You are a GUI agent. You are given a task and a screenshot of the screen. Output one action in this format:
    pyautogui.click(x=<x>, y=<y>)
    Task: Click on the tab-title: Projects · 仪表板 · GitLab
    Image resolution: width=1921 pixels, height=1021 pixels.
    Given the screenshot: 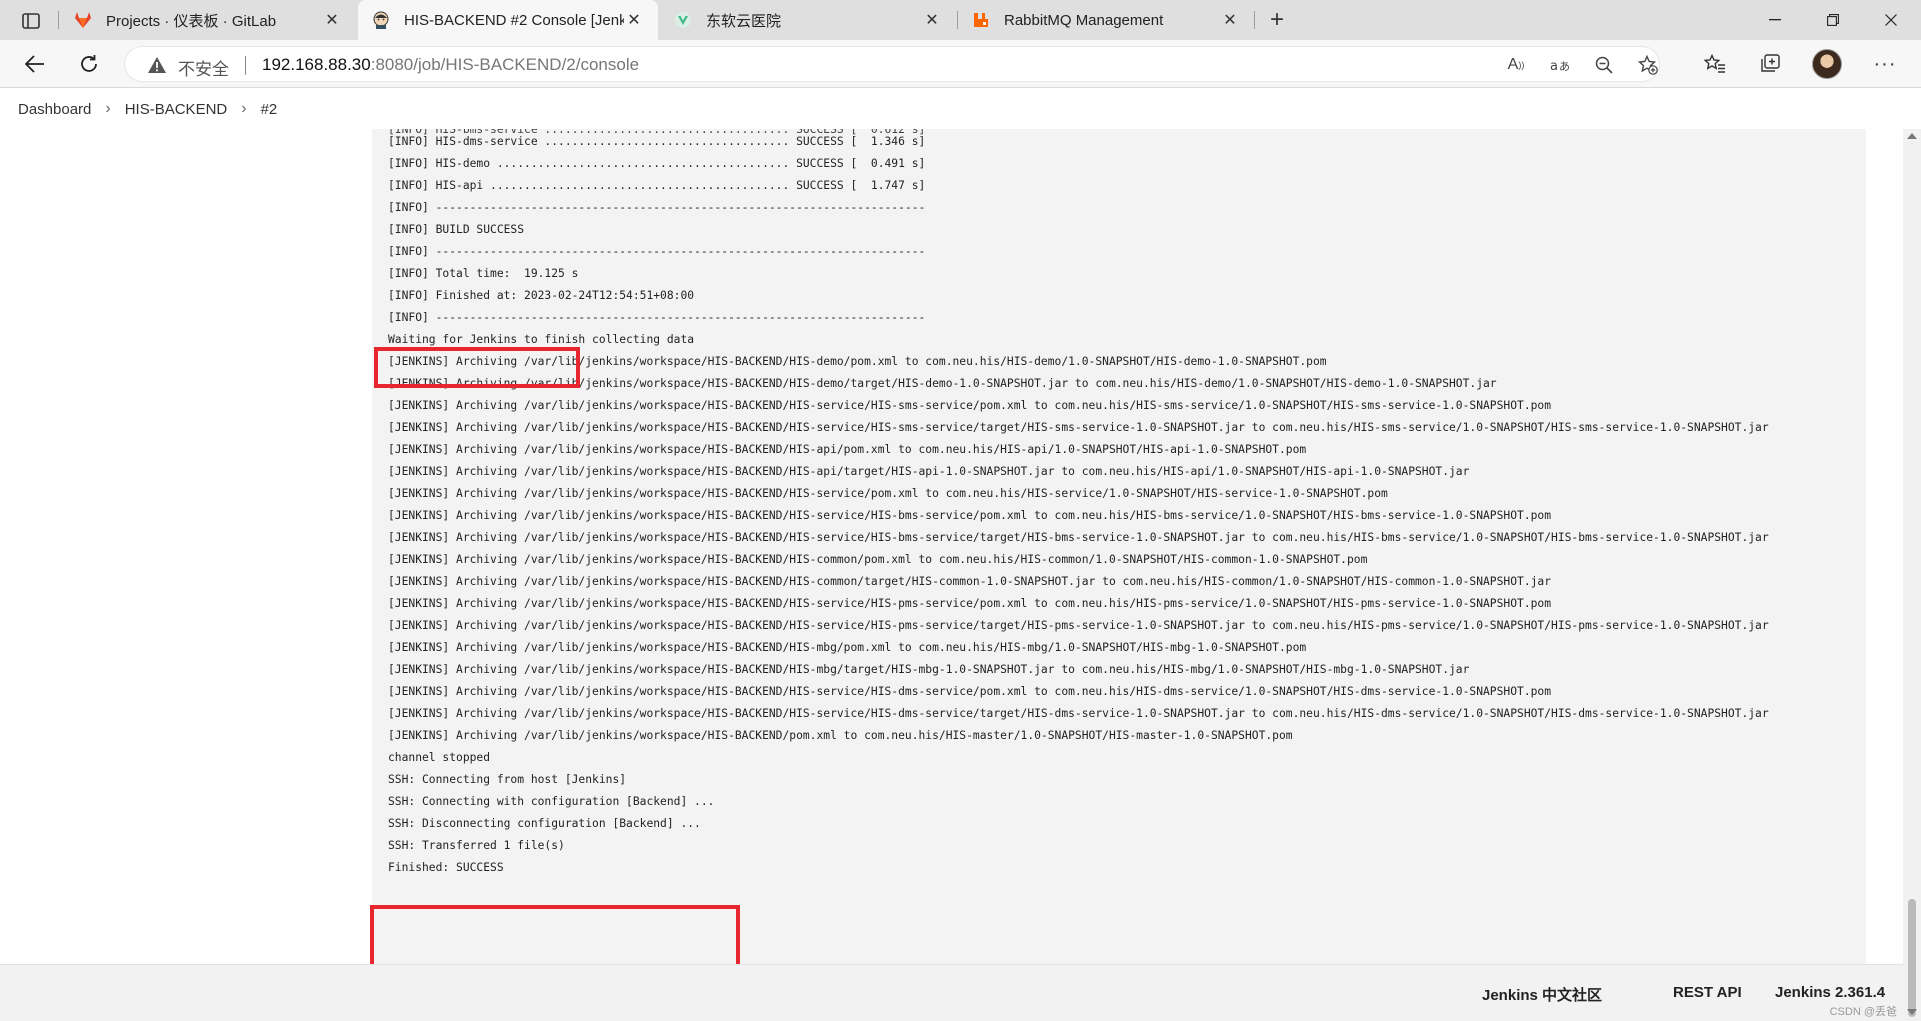 What is the action you would take?
    pyautogui.click(x=191, y=21)
    